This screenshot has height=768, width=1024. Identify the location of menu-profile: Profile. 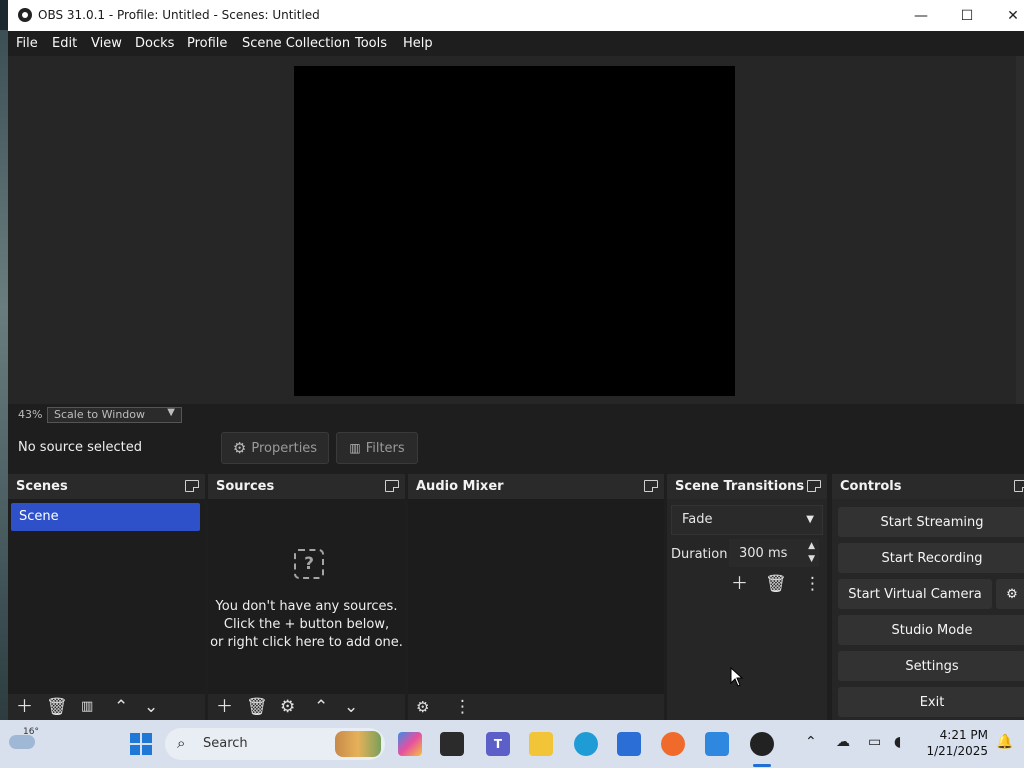
(207, 43).